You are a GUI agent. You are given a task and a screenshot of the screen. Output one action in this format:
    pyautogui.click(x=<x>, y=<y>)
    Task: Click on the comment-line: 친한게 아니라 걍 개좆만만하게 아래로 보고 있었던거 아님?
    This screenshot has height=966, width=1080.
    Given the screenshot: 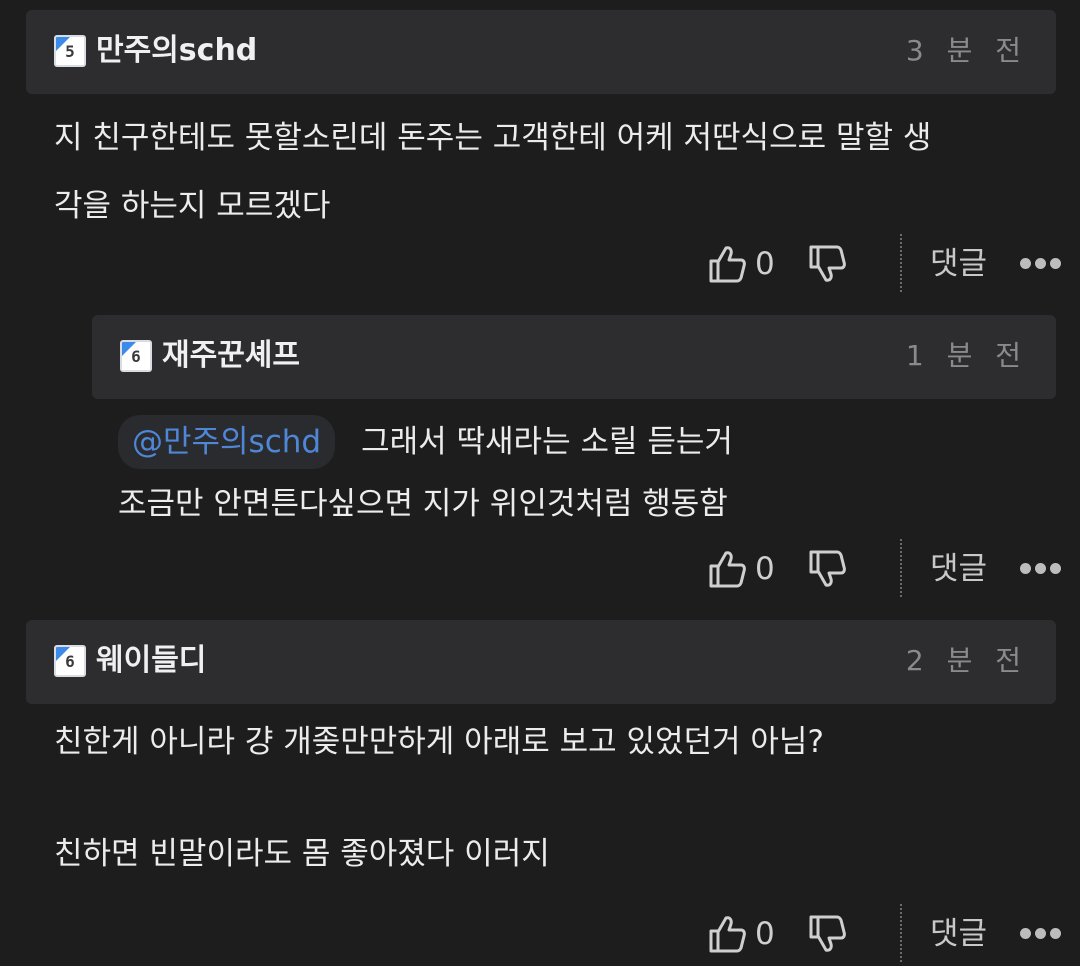 What is the action you would take?
    pyautogui.click(x=439, y=742)
    